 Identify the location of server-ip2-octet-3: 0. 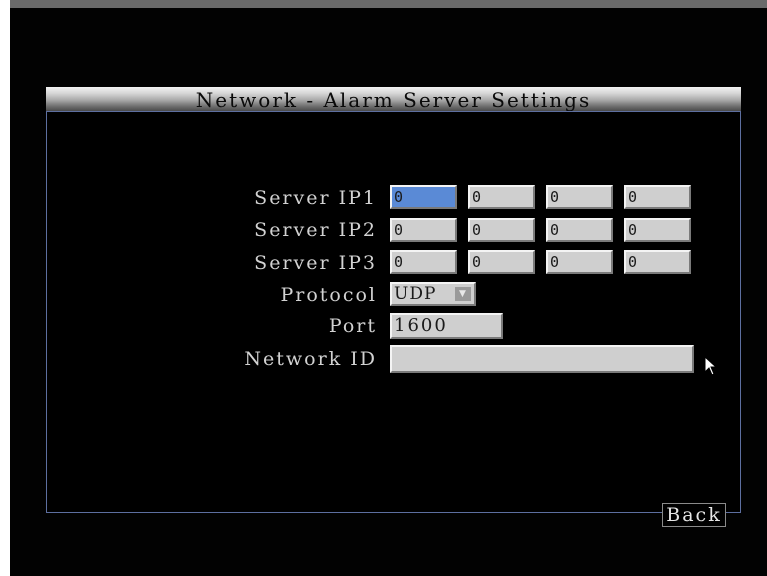
(579, 230).